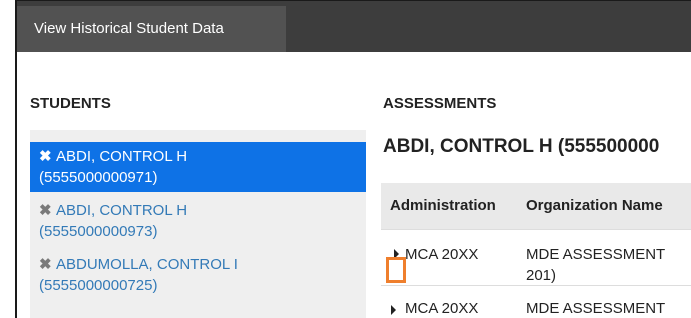 The height and width of the screenshot is (318, 691). Describe the element at coordinates (70, 103) in the screenshot. I see `students-title: STUDENTS` at that location.